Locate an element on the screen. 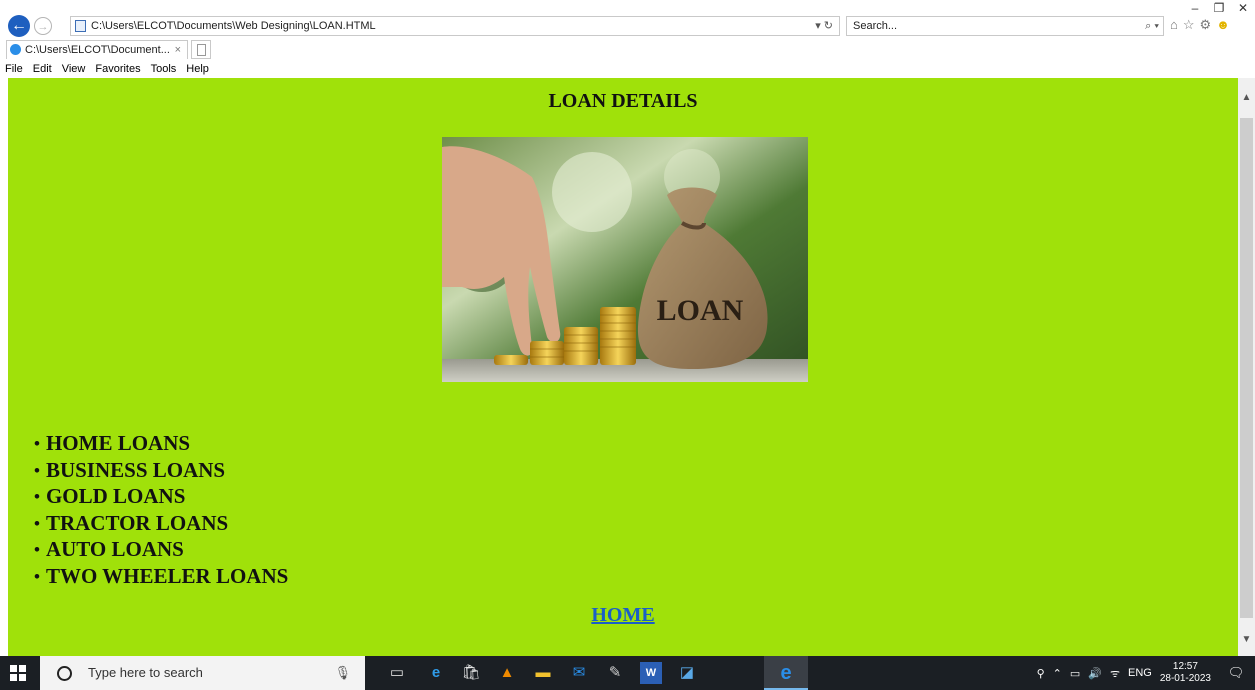 The width and height of the screenshot is (1255, 690). new-tab-button is located at coordinates (201, 49).